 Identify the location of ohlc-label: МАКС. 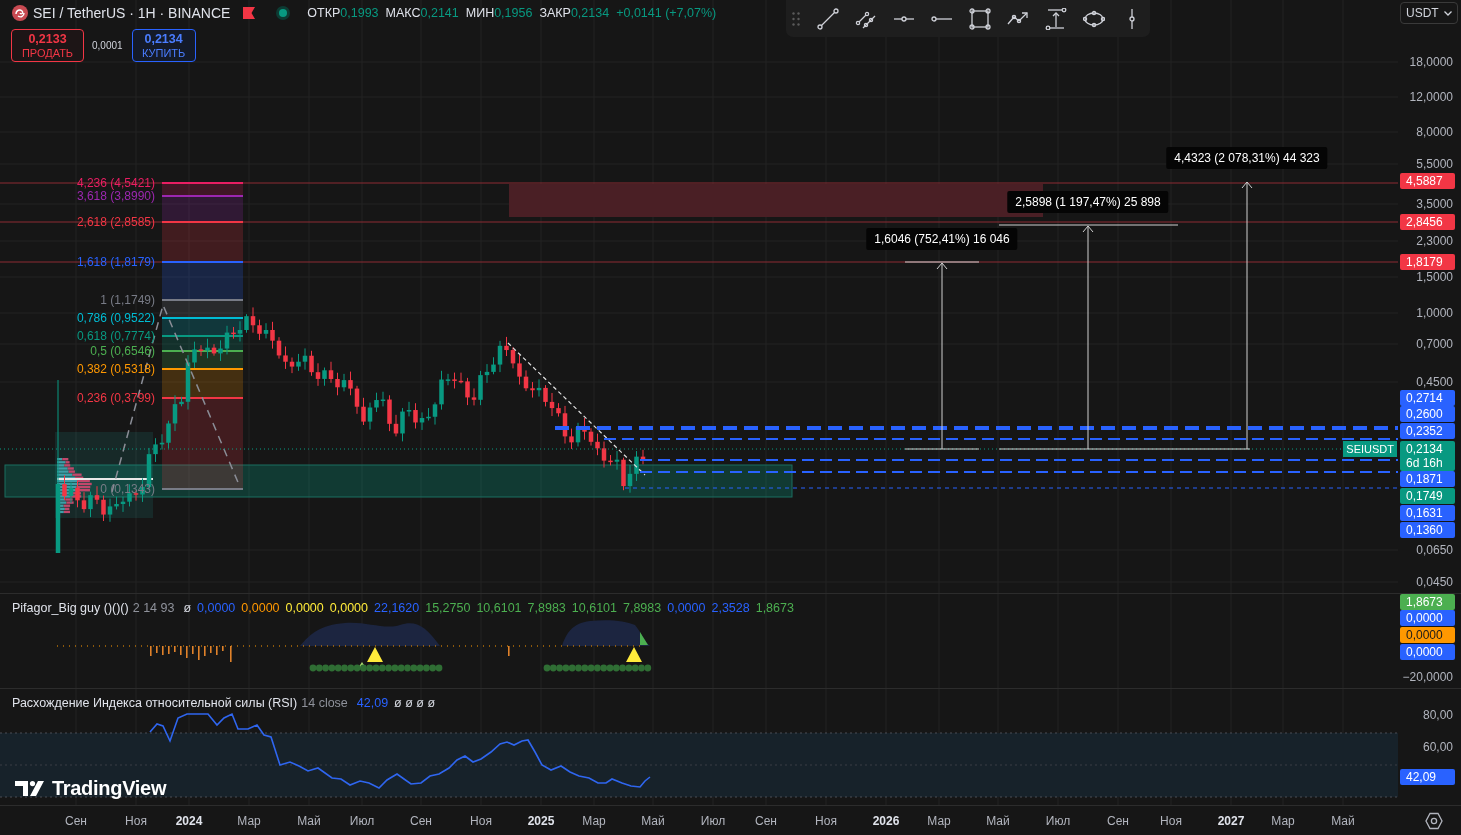
(403, 12).